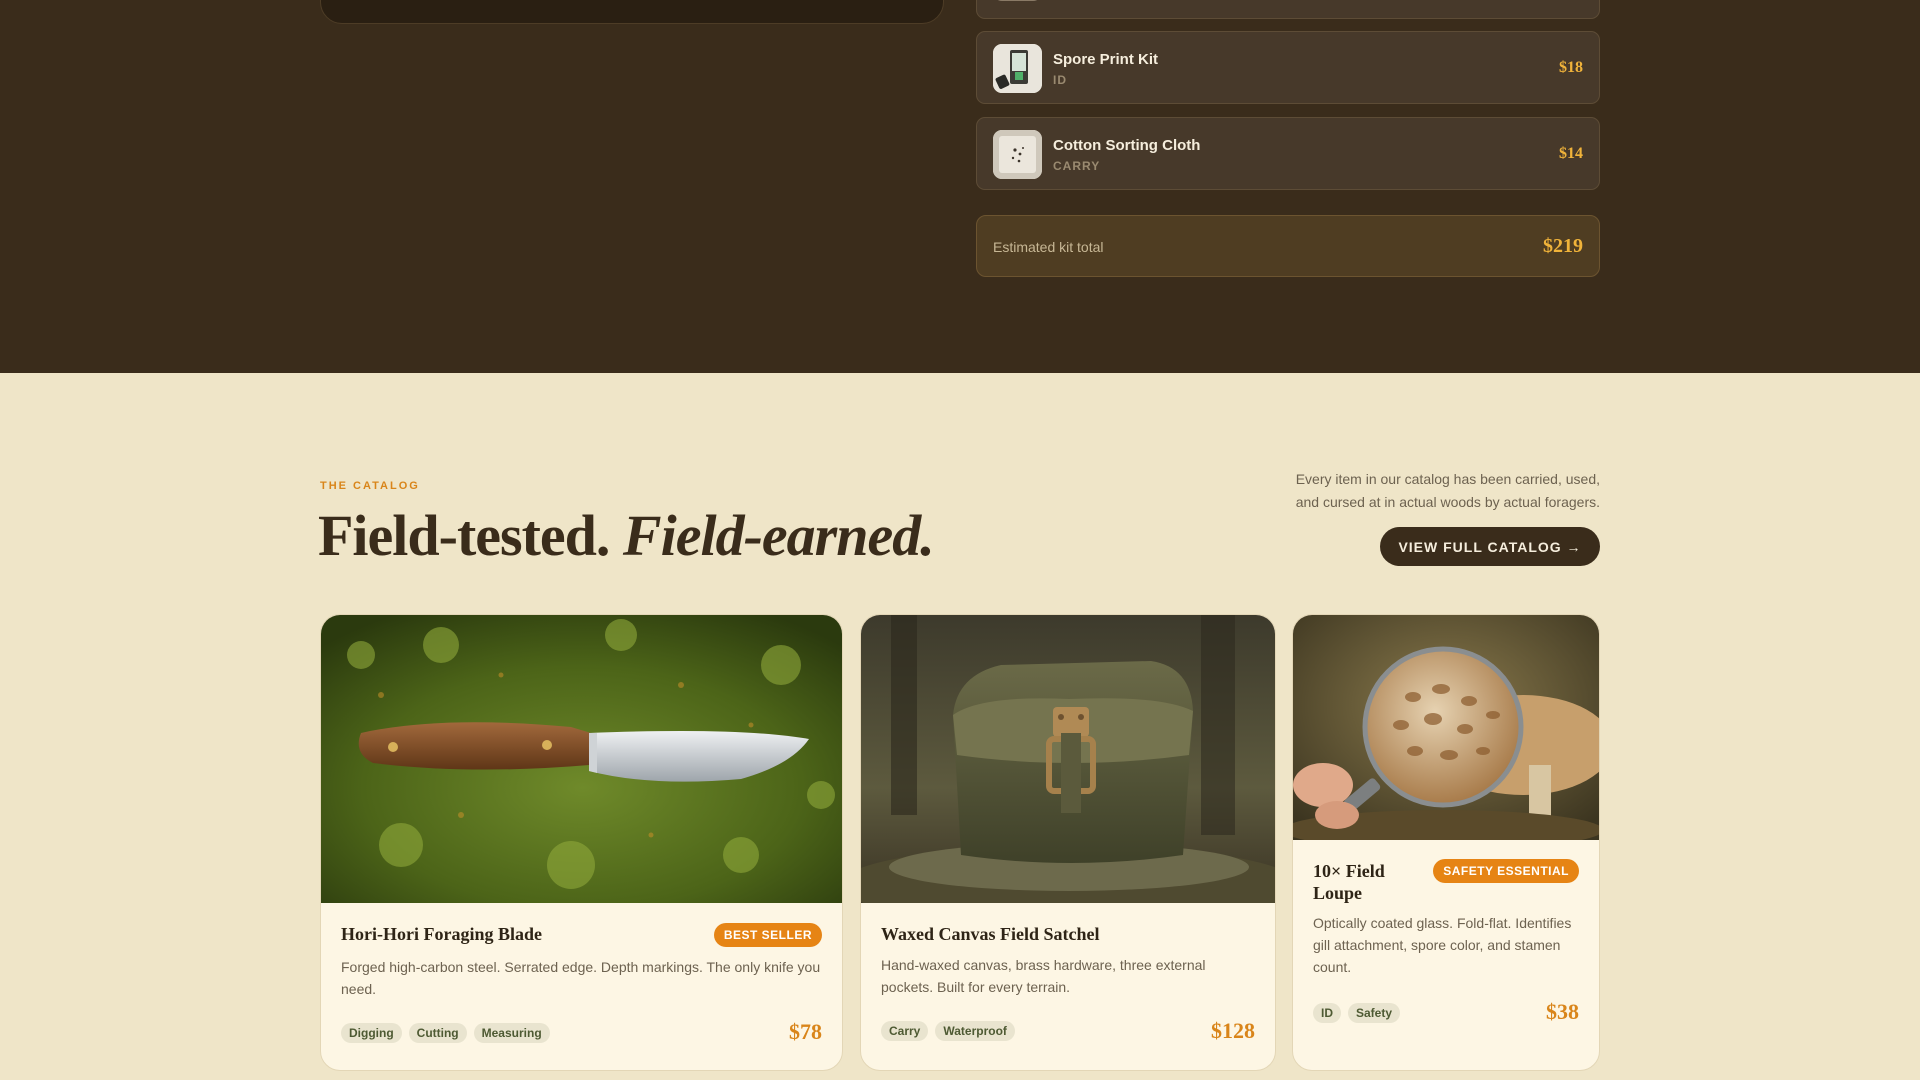 This screenshot has width=1920, height=1080. I want to click on product-price: $128, so click(1233, 1030).